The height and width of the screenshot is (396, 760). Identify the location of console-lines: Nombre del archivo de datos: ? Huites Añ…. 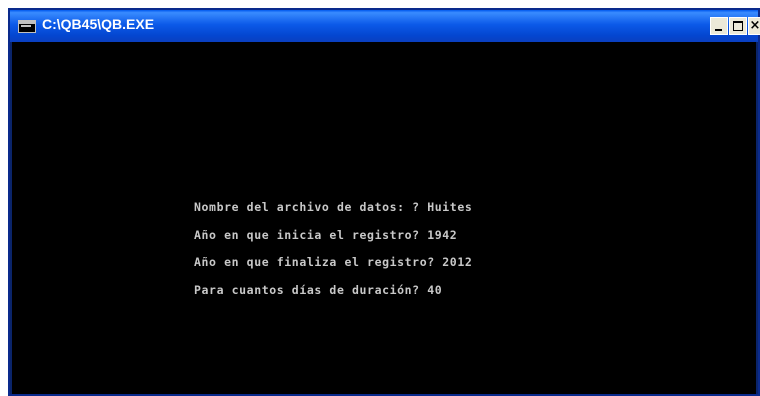
(333, 249).